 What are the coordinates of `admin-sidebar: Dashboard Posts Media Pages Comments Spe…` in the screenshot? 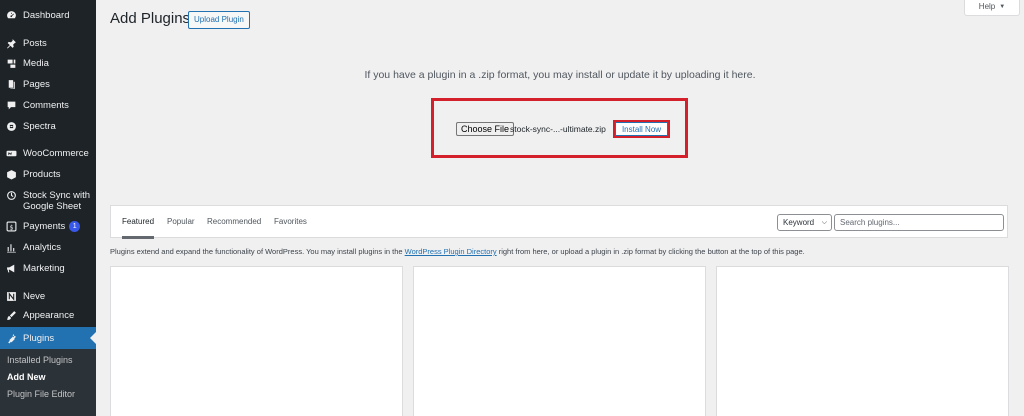 It's located at (48, 208).